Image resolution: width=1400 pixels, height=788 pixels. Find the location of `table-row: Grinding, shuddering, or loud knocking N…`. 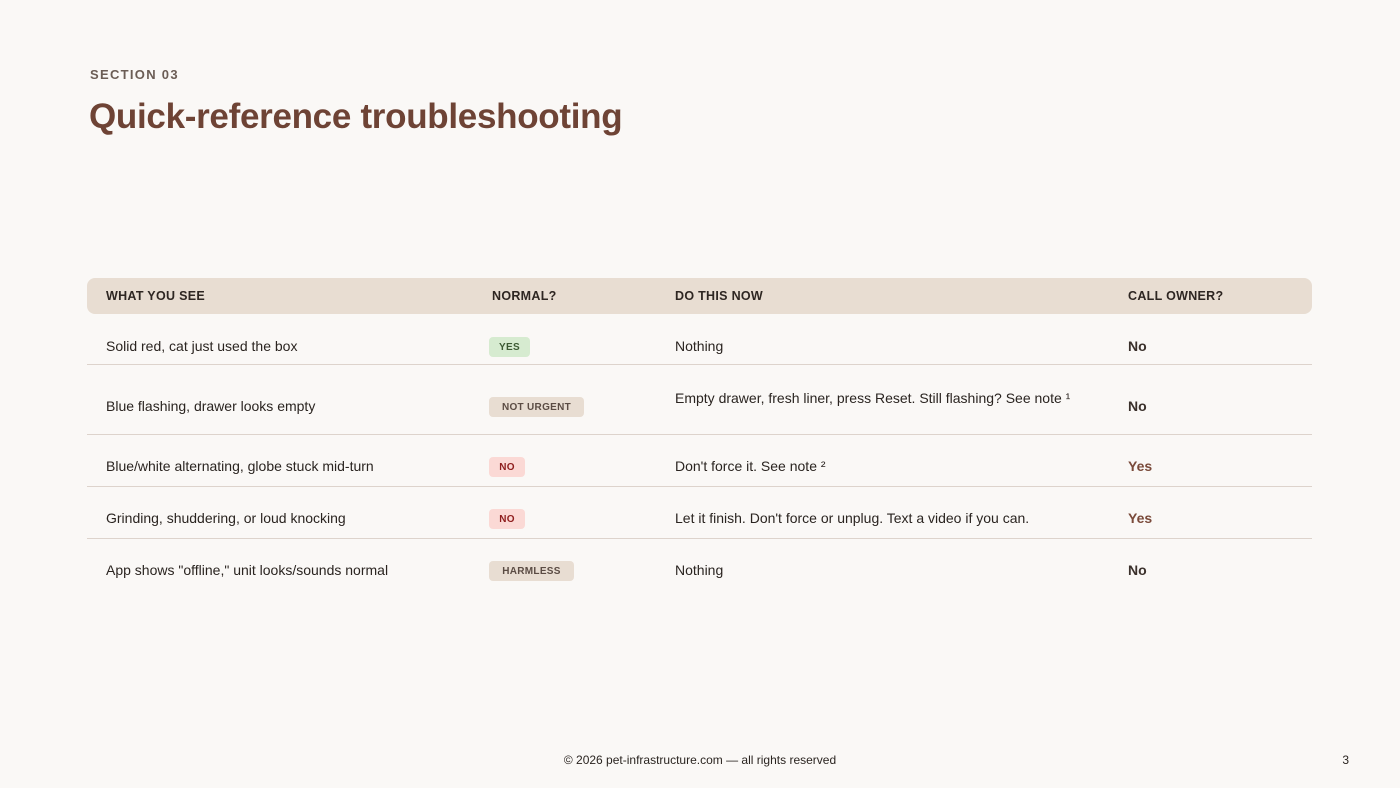

table-row: Grinding, shuddering, or loud knocking N… is located at coordinates (699, 513).